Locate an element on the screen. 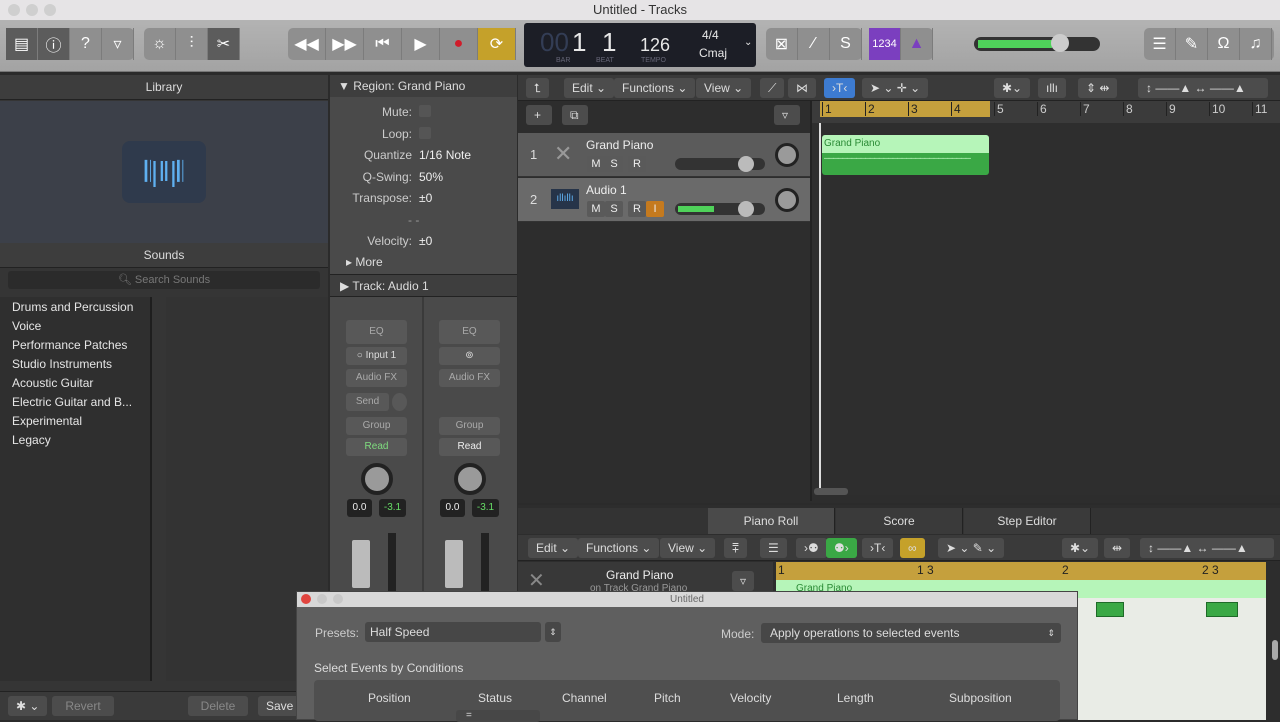 Image resolution: width=1280 pixels, height=722 pixels. global-tracks-icon: ▿ is located at coordinates (787, 115).